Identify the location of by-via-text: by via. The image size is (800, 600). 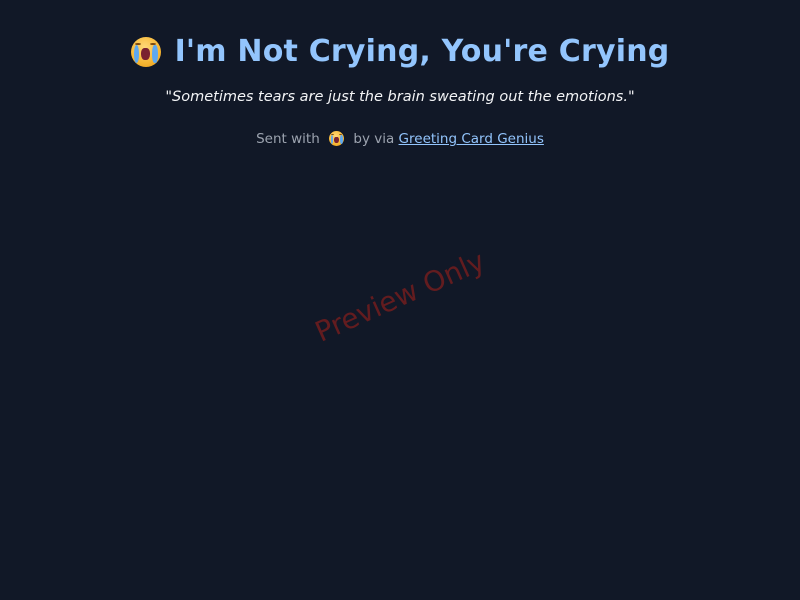
(374, 139).